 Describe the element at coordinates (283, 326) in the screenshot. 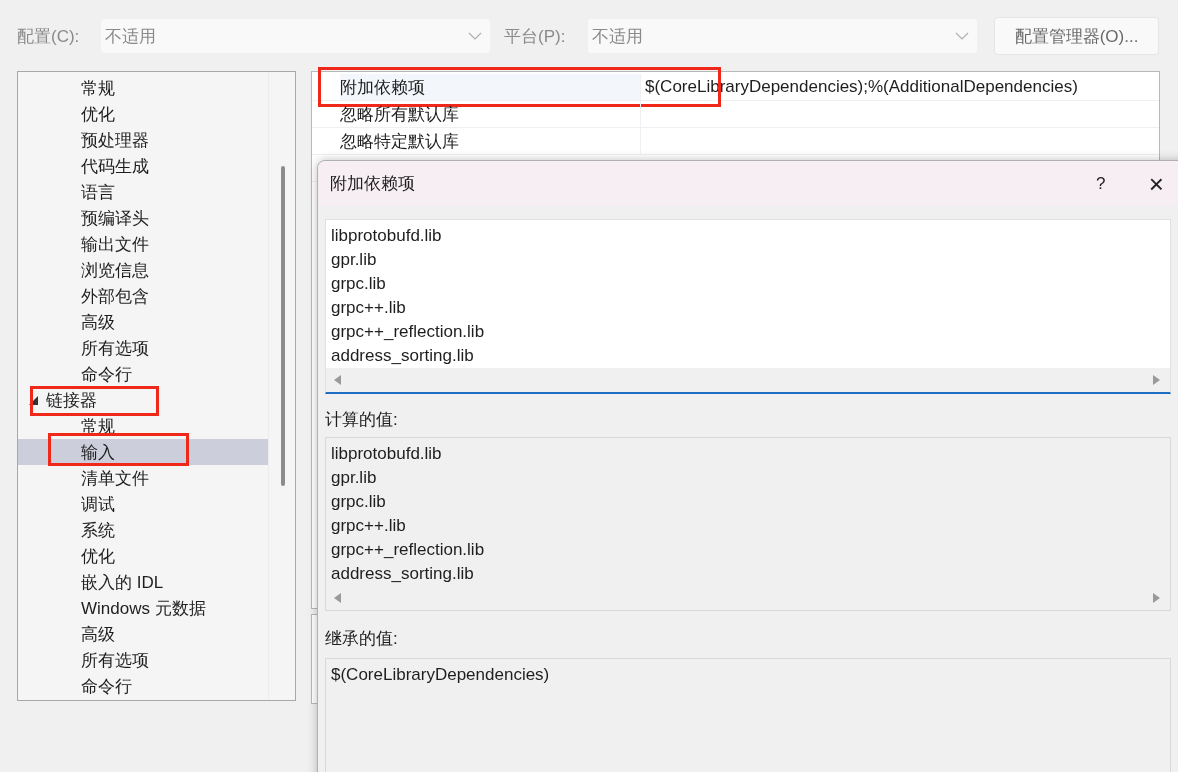

I see `scrollbar-thumb` at that location.